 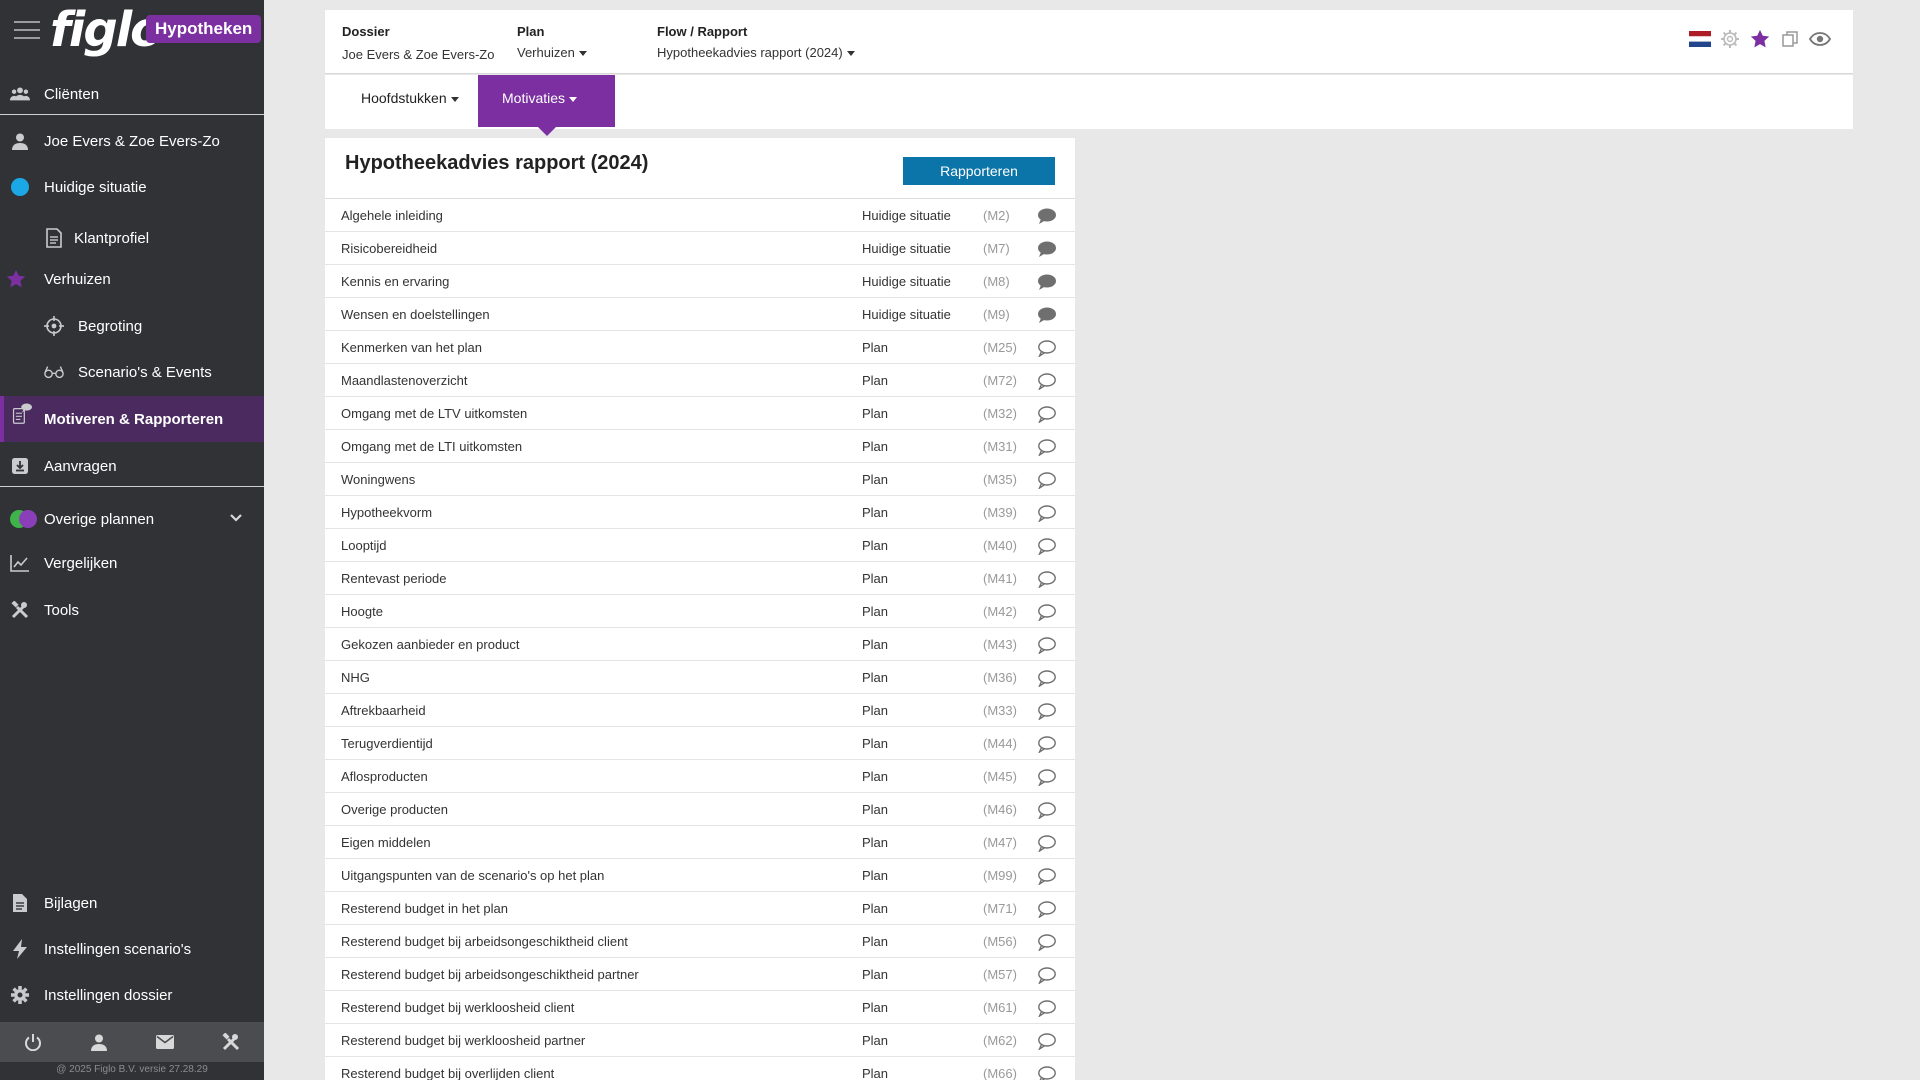 I want to click on motivation-row: Resterend budget in het plan Plan (M71), so click(x=700, y=908).